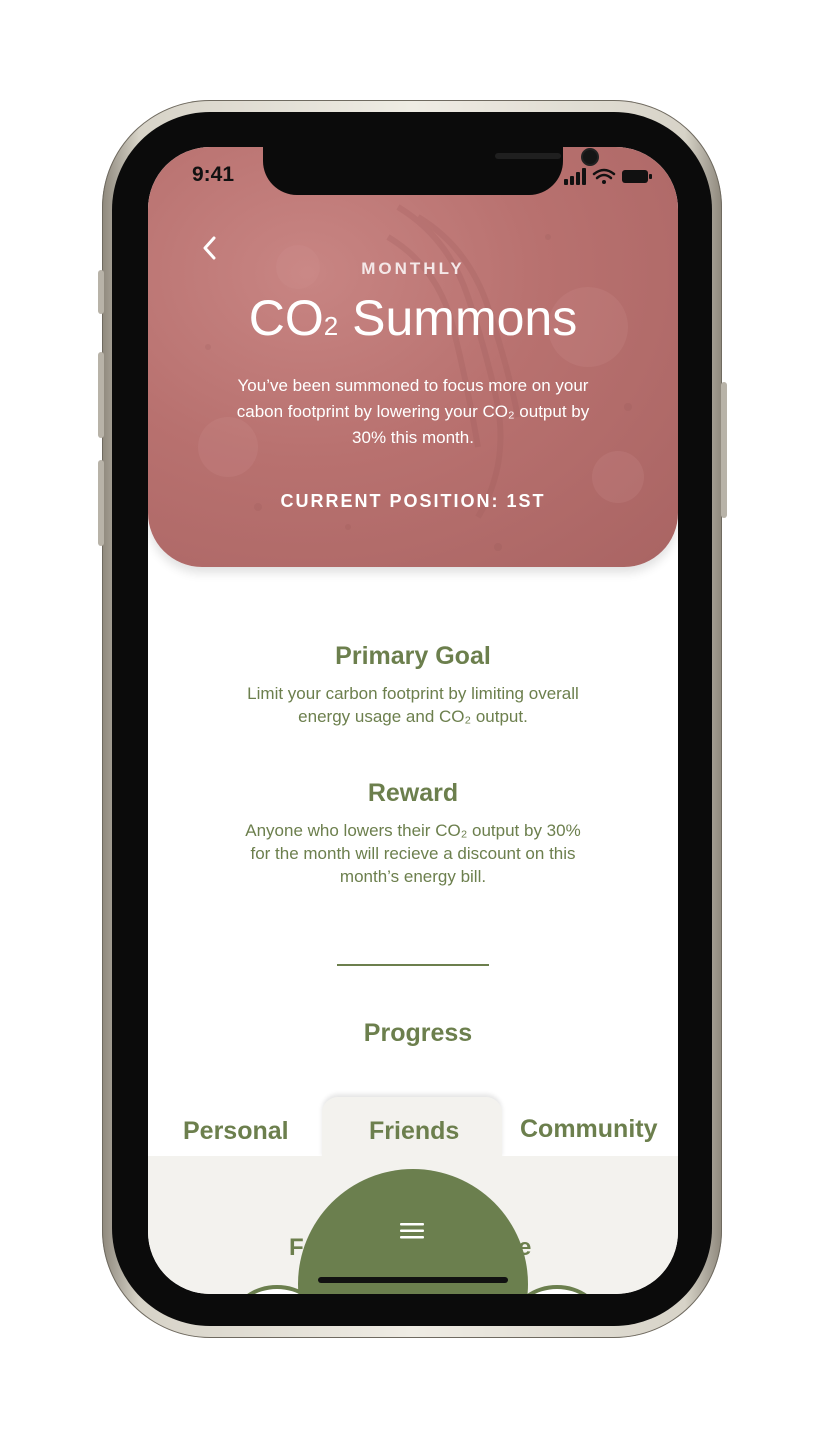 This screenshot has width=825, height=1433. Describe the element at coordinates (101, 503) in the screenshot. I see `phone-volume-down` at that location.